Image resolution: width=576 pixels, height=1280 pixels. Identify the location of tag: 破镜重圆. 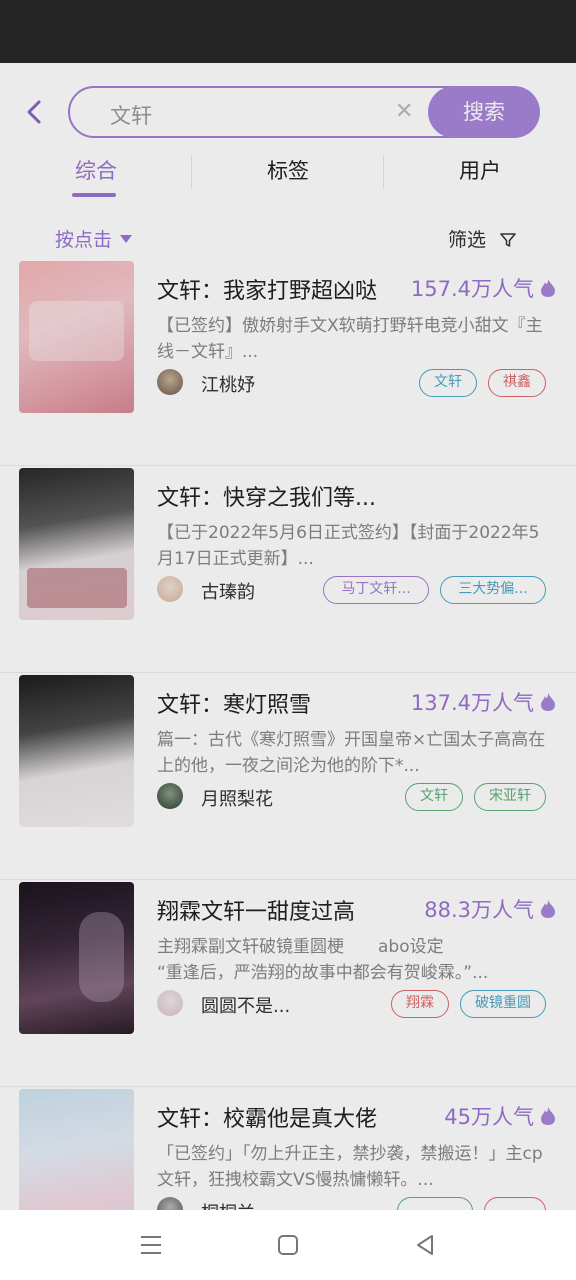
(503, 1004).